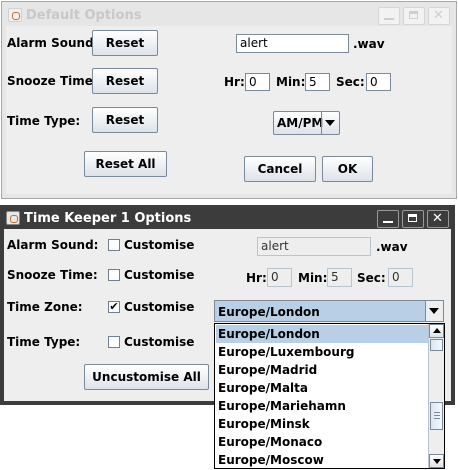 This screenshot has width=458, height=470. Describe the element at coordinates (436, 345) in the screenshot. I see `scroll-thumb` at that location.